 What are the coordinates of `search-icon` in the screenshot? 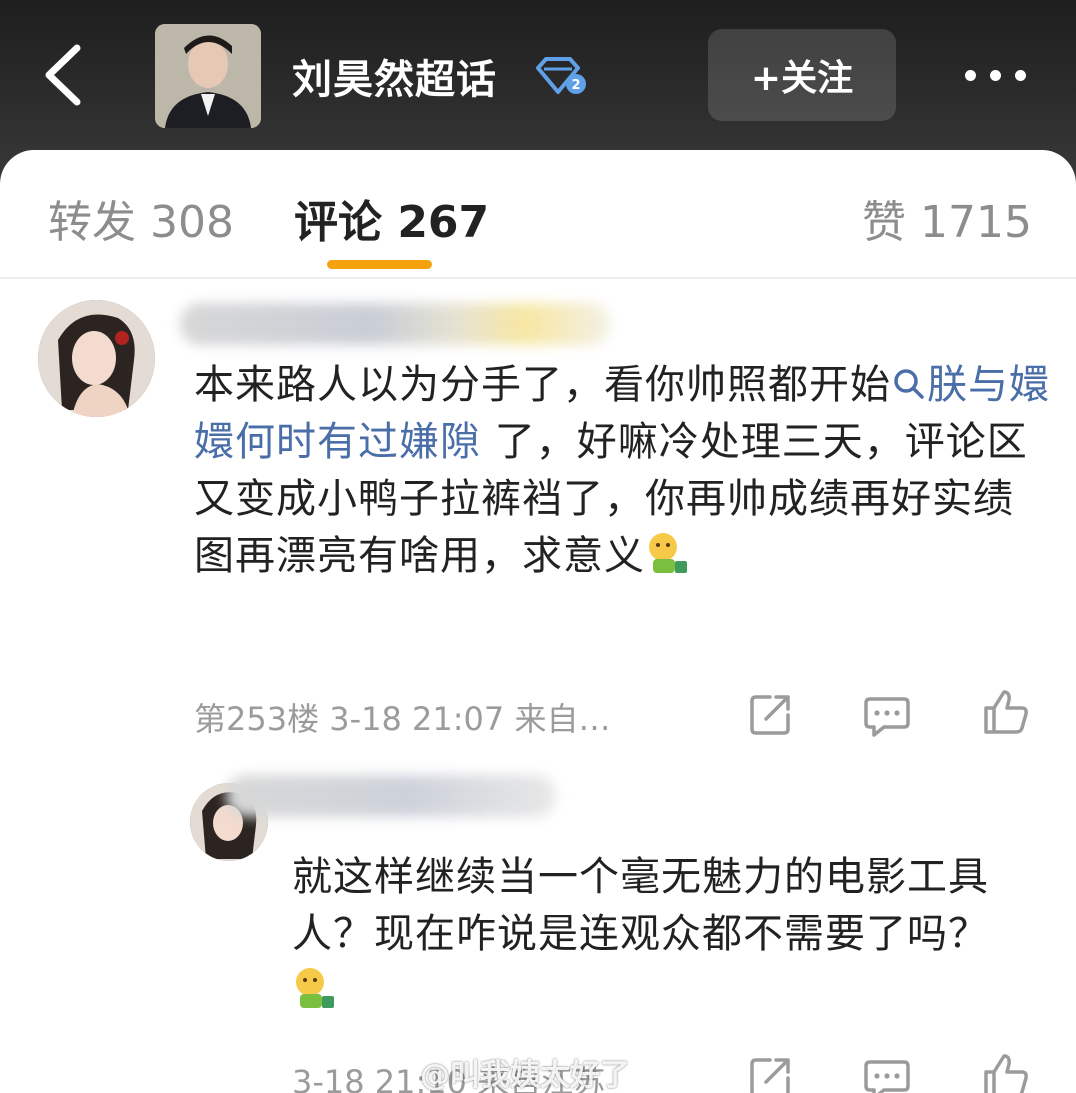 It's located at (909, 384).